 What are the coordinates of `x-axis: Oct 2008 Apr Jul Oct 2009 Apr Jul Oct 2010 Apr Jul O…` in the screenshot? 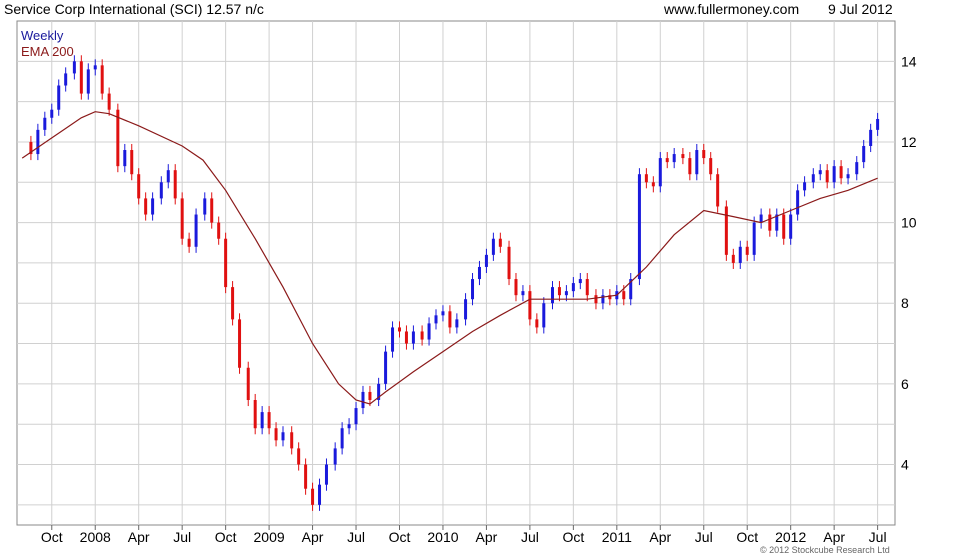 It's located at (464, 535).